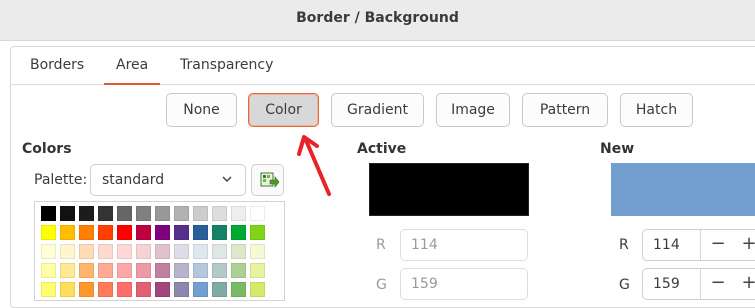 This screenshot has height=308, width=755. I want to click on palette-value: standard, so click(133, 180).